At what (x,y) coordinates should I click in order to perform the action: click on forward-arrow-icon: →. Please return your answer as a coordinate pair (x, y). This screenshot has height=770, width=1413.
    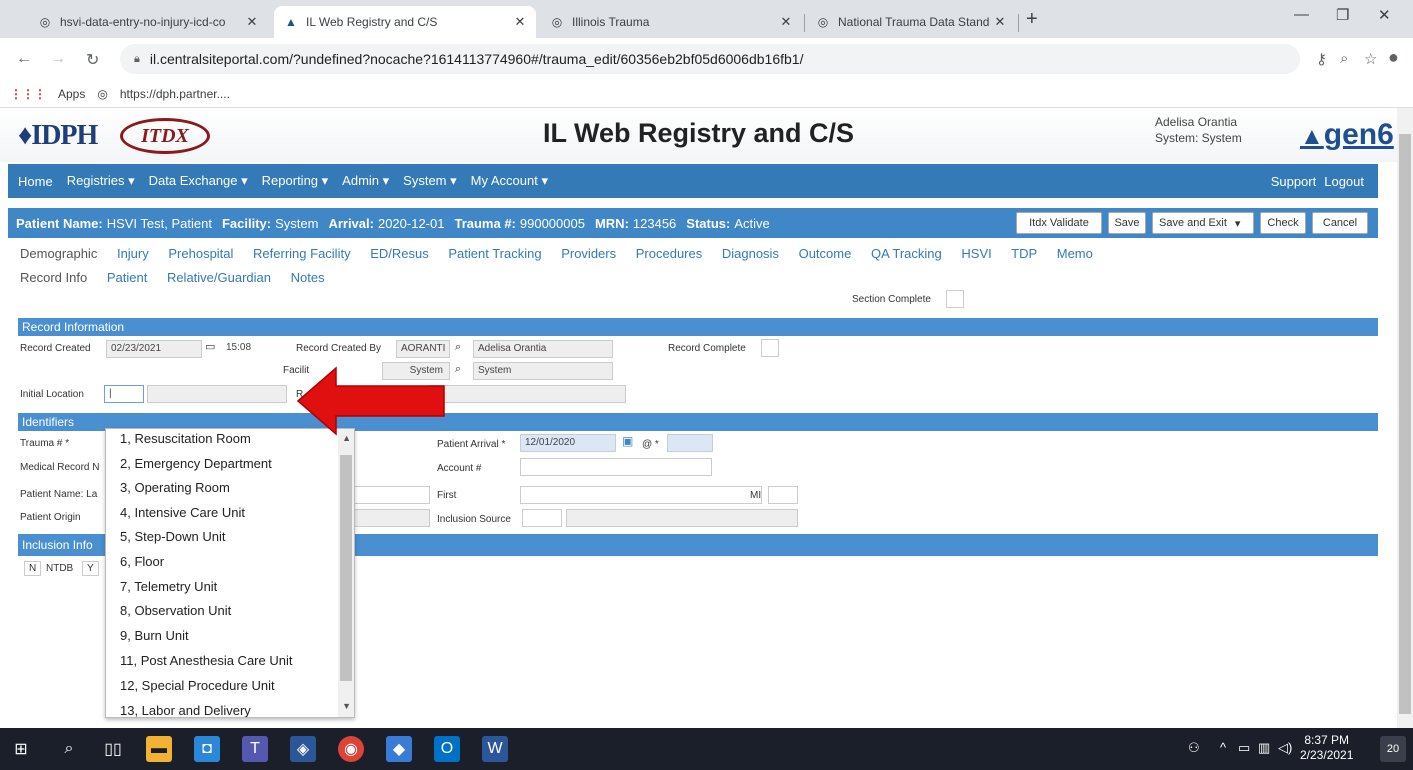
    Looking at the image, I should click on (58, 59).